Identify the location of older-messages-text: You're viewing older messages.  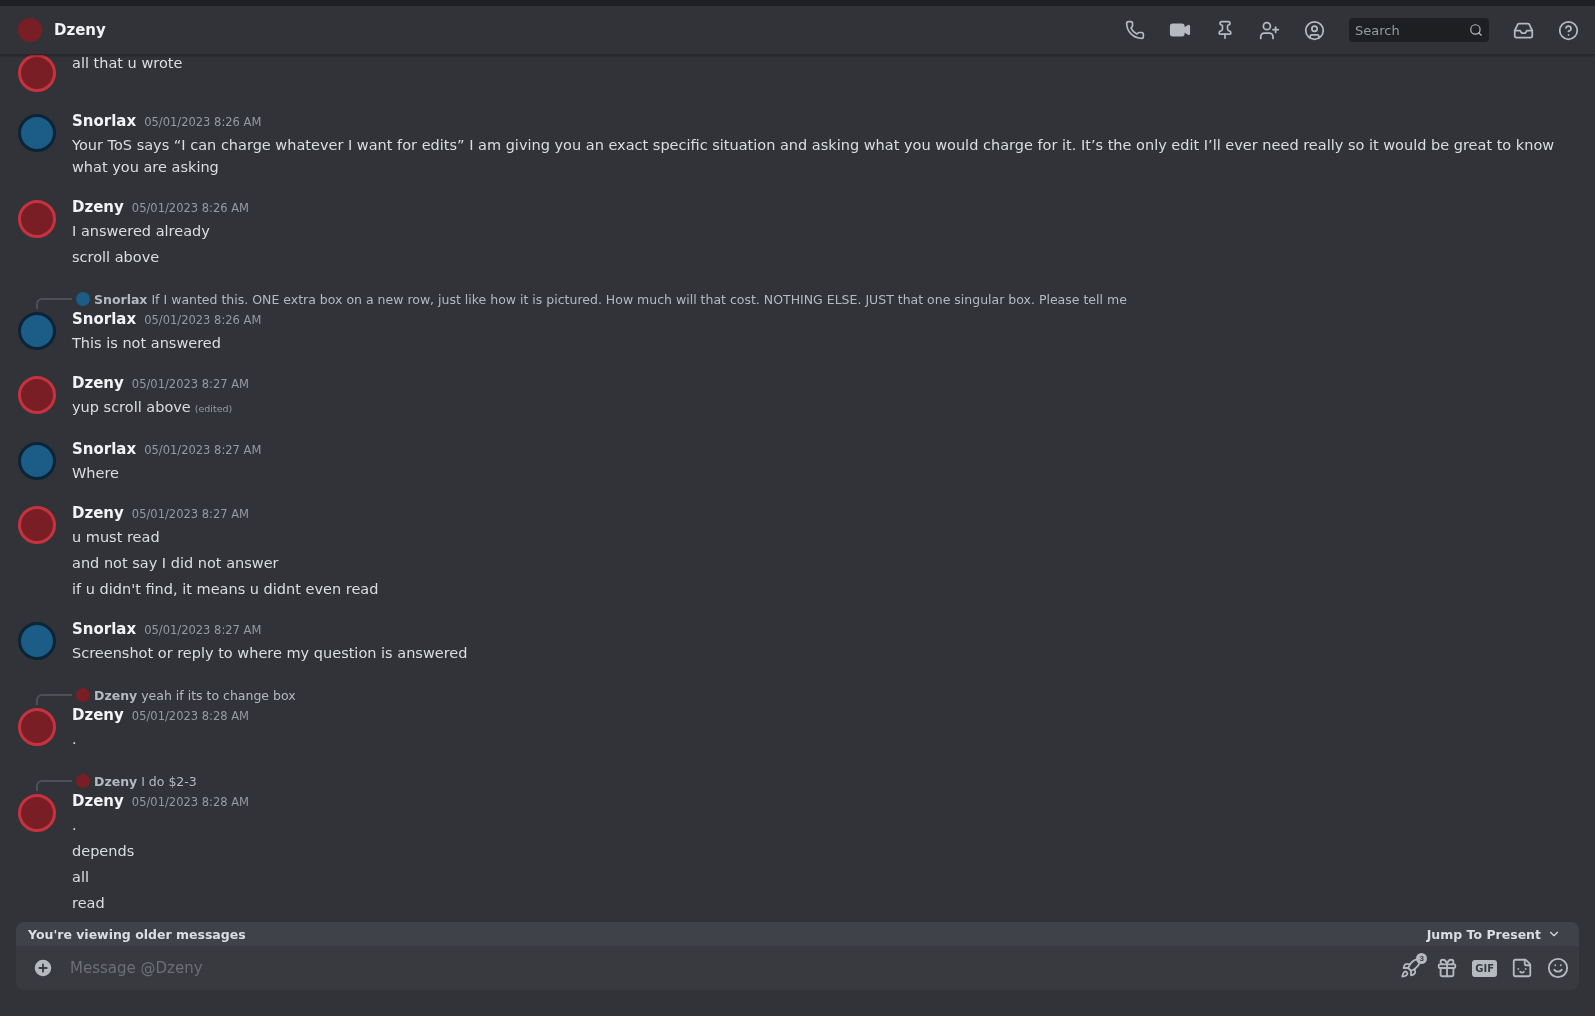
(137, 934).